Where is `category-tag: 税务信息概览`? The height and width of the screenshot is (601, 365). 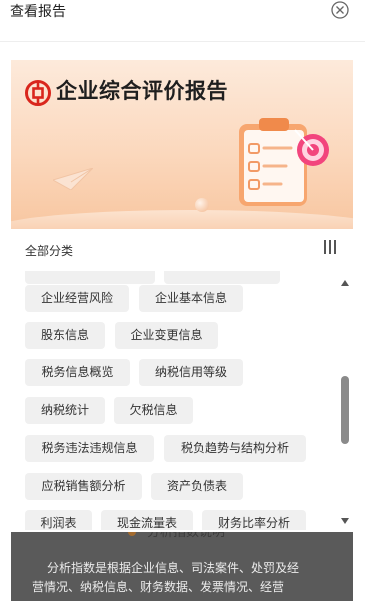
category-tag: 税务信息概览 is located at coordinates (77, 372).